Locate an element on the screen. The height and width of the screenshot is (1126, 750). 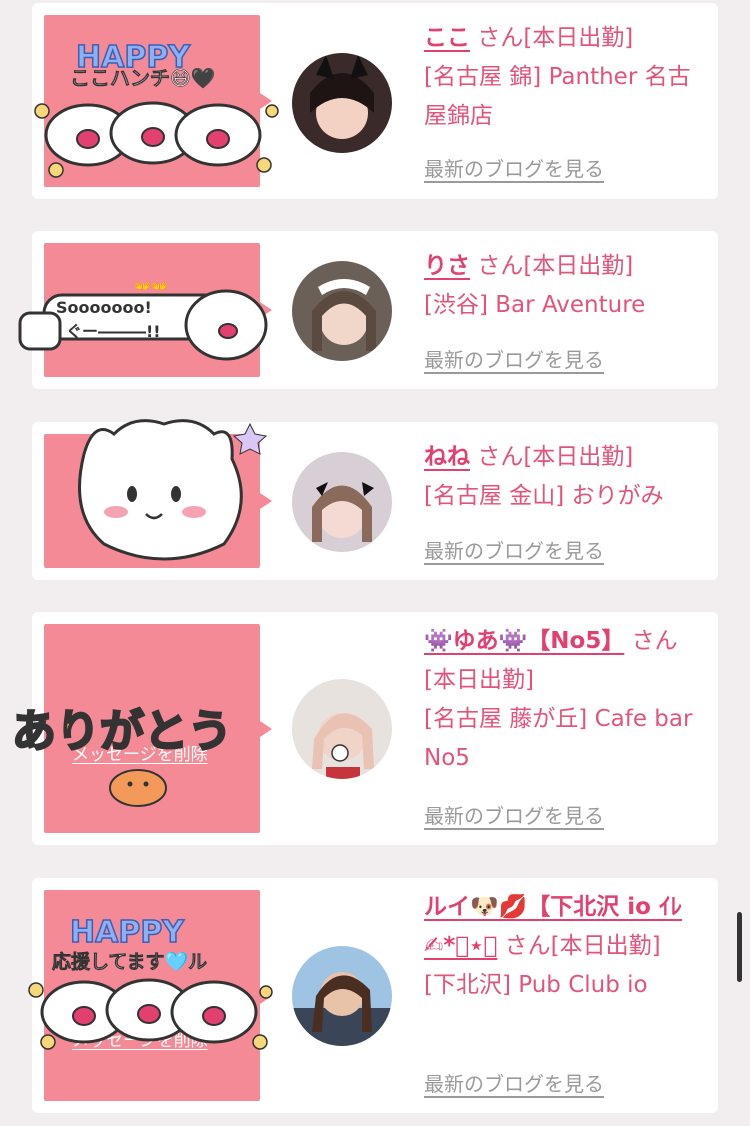
svg-text: Sooooooo! is located at coordinates (104, 307).